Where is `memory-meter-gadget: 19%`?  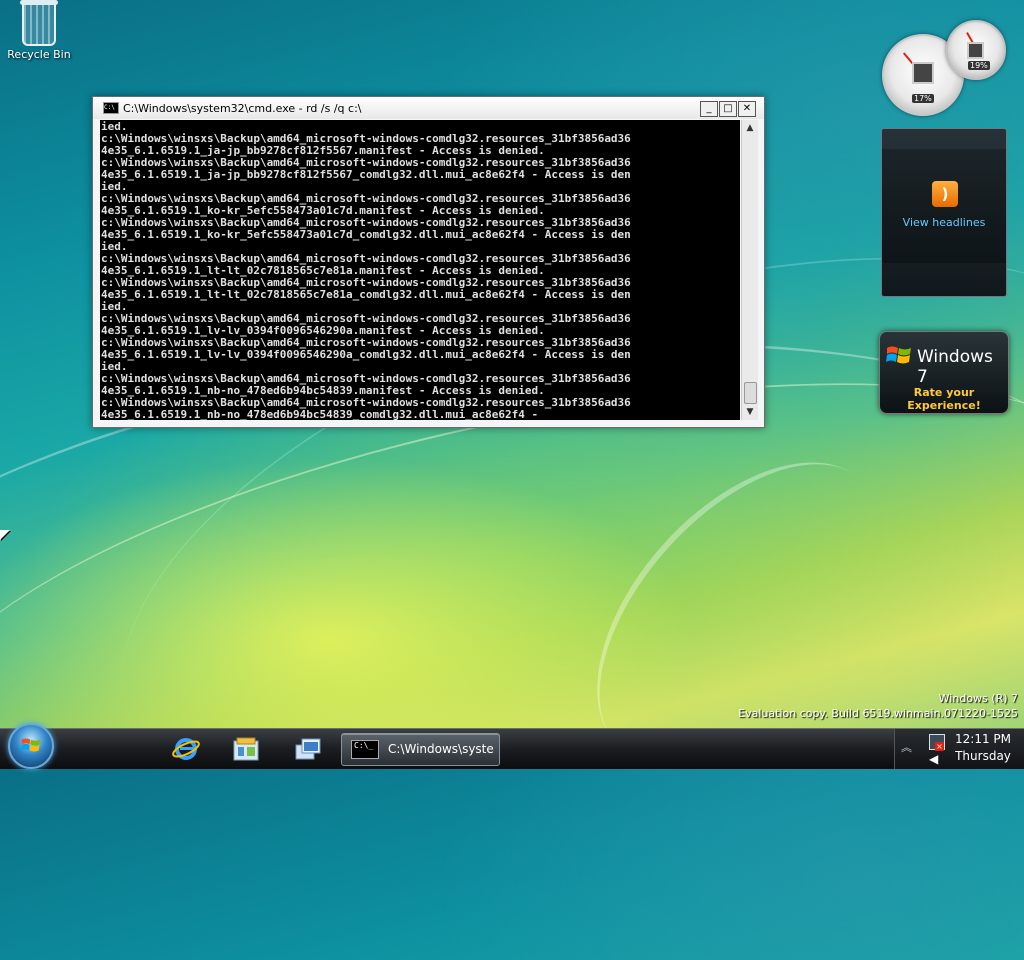 memory-meter-gadget: 19% is located at coordinates (976, 50).